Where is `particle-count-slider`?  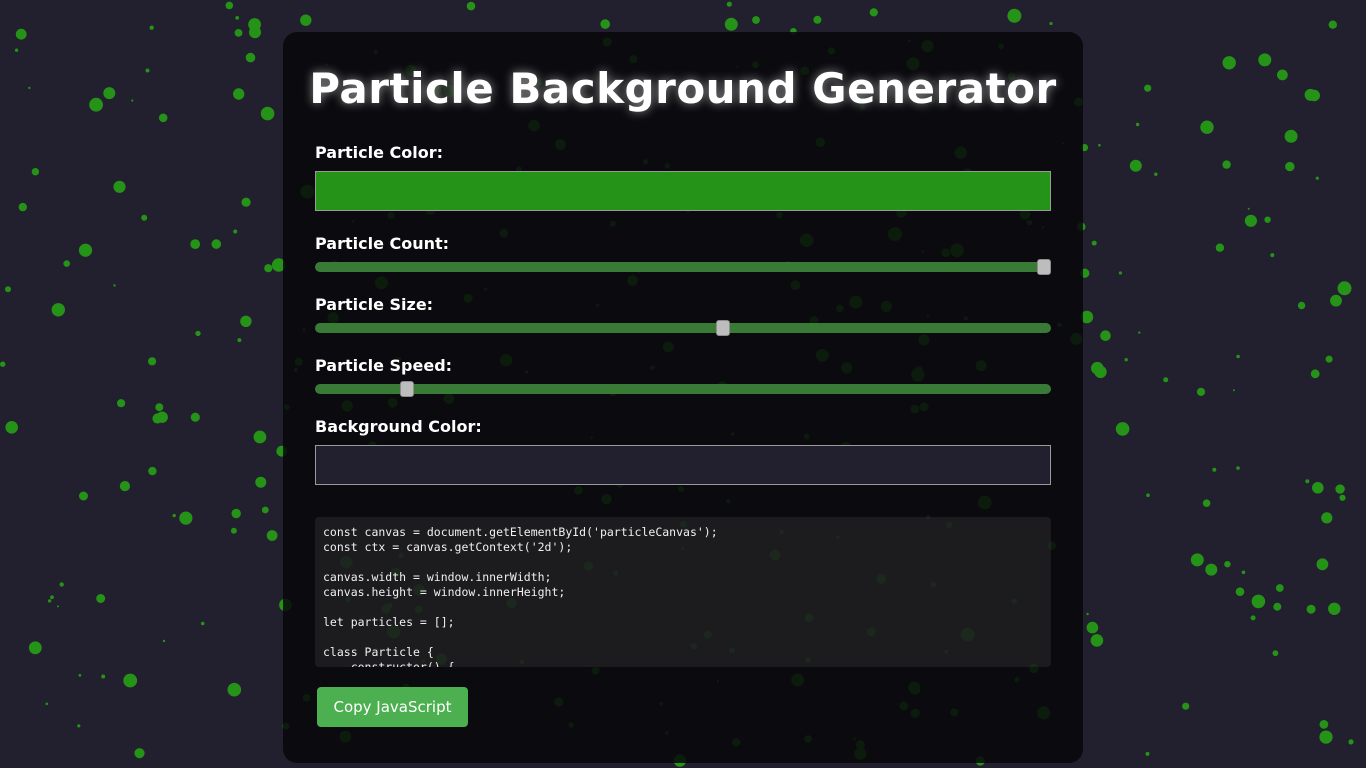
particle-count-slider is located at coordinates (683, 267).